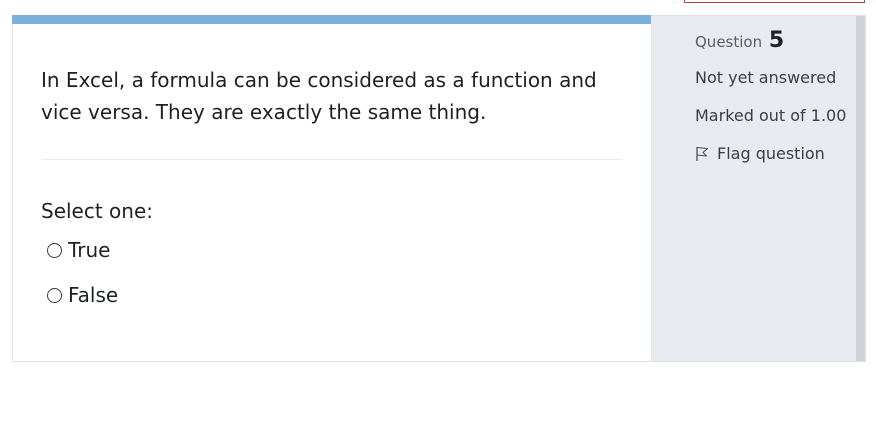 The image size is (876, 425). I want to click on radio-false, so click(54, 295).